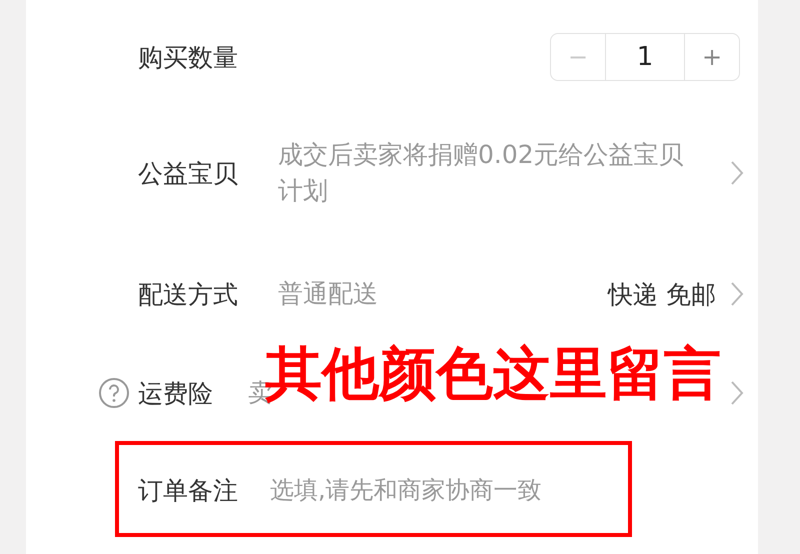 The image size is (800, 554). Describe the element at coordinates (188, 174) in the screenshot. I see `row-label: 公益宝贝` at that location.